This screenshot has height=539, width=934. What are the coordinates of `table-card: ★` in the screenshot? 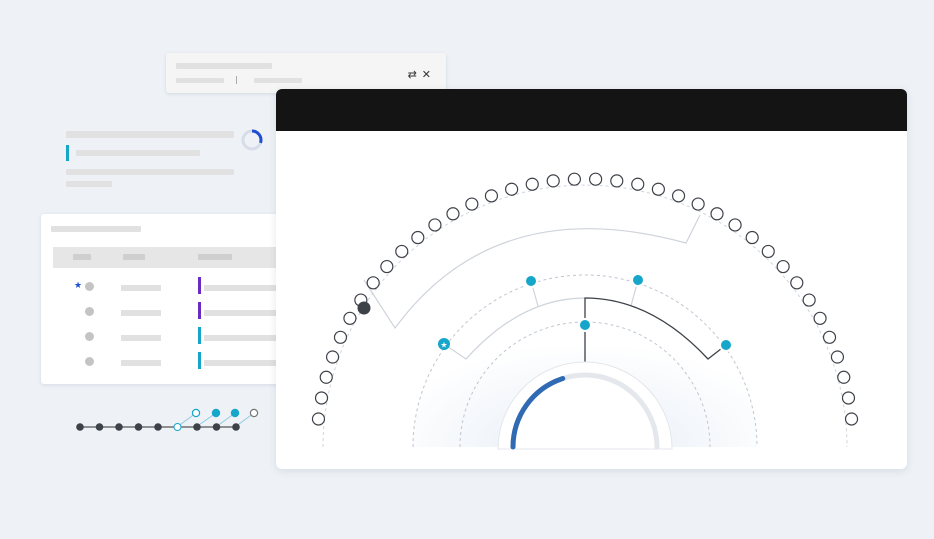 It's located at (161, 299).